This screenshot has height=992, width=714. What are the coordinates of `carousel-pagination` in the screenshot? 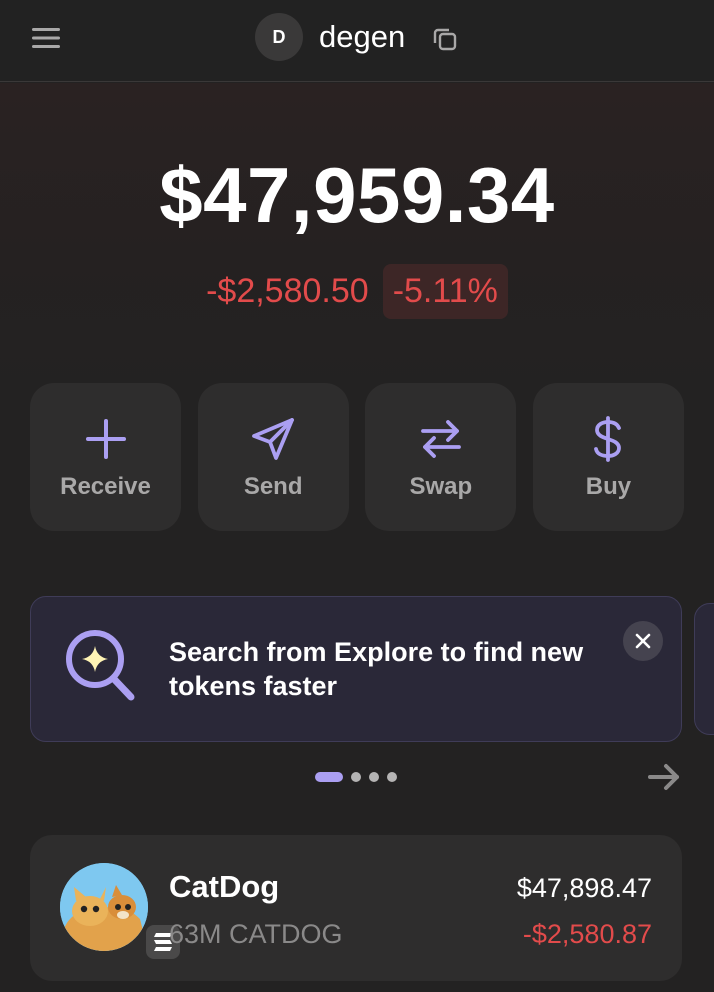 It's located at (360, 777).